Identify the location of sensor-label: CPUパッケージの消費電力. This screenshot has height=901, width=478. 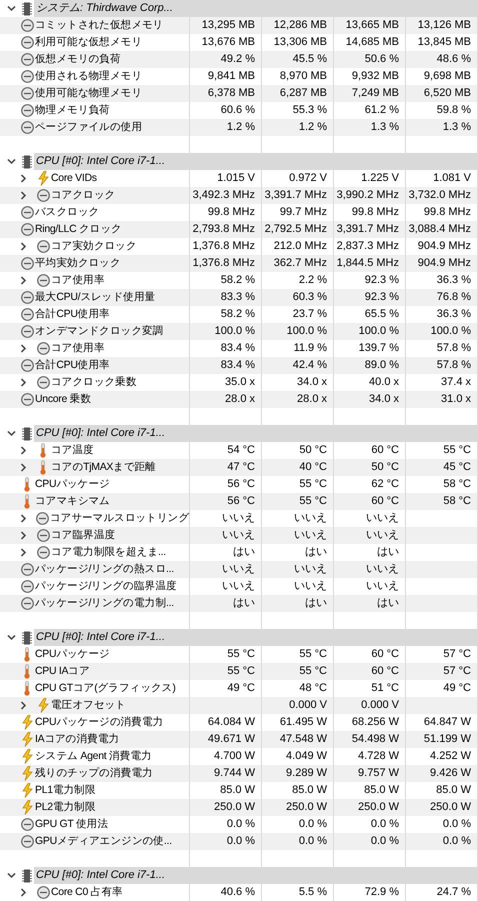
(99, 722).